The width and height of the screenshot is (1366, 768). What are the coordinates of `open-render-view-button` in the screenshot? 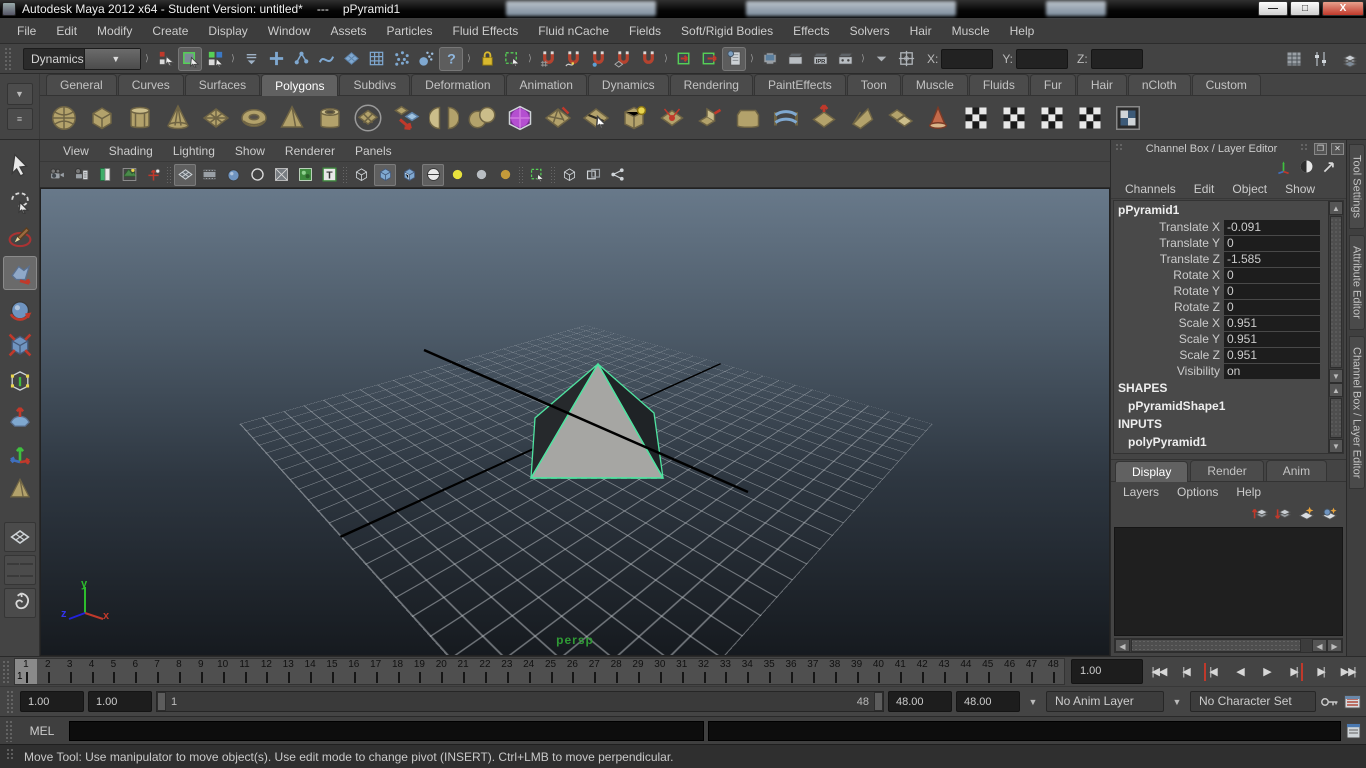 It's located at (770, 59).